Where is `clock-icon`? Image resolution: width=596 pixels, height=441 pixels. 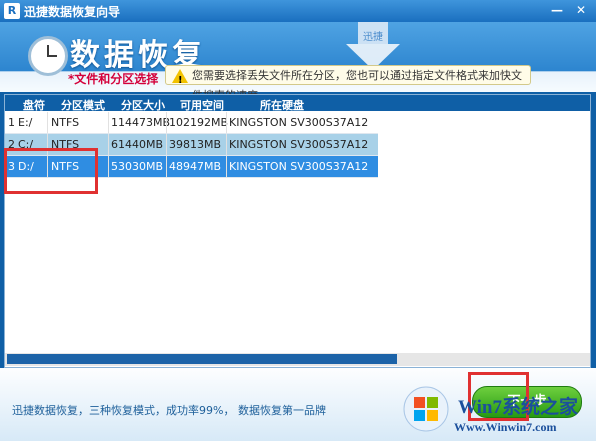
clock-icon is located at coordinates (48, 56).